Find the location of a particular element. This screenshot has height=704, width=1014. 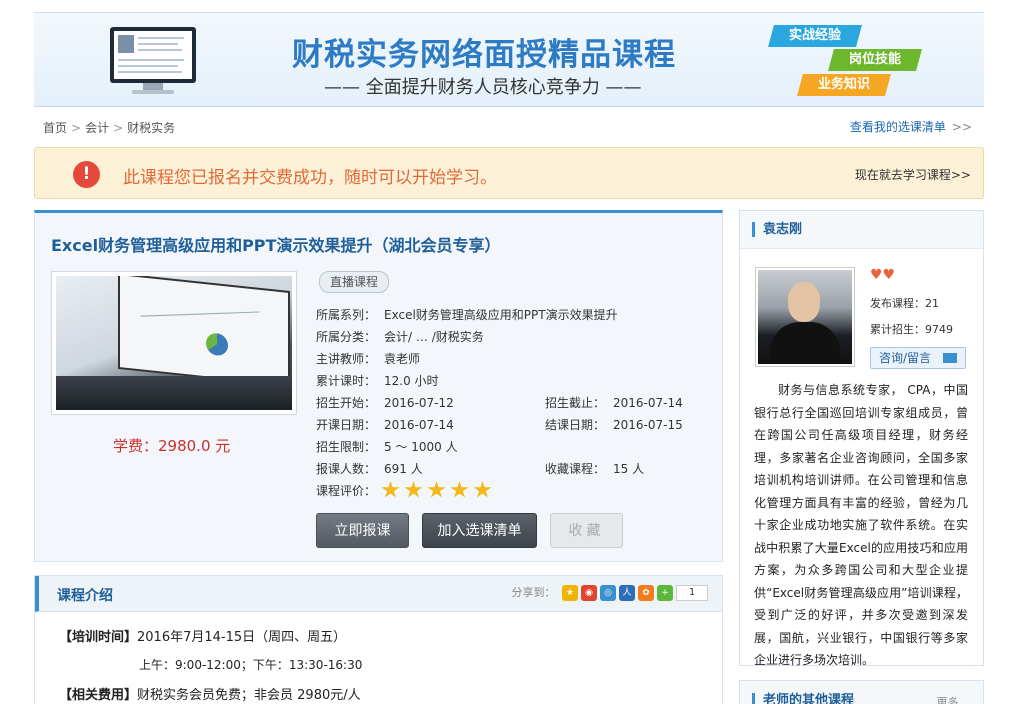

share-count: 1 is located at coordinates (692, 593).